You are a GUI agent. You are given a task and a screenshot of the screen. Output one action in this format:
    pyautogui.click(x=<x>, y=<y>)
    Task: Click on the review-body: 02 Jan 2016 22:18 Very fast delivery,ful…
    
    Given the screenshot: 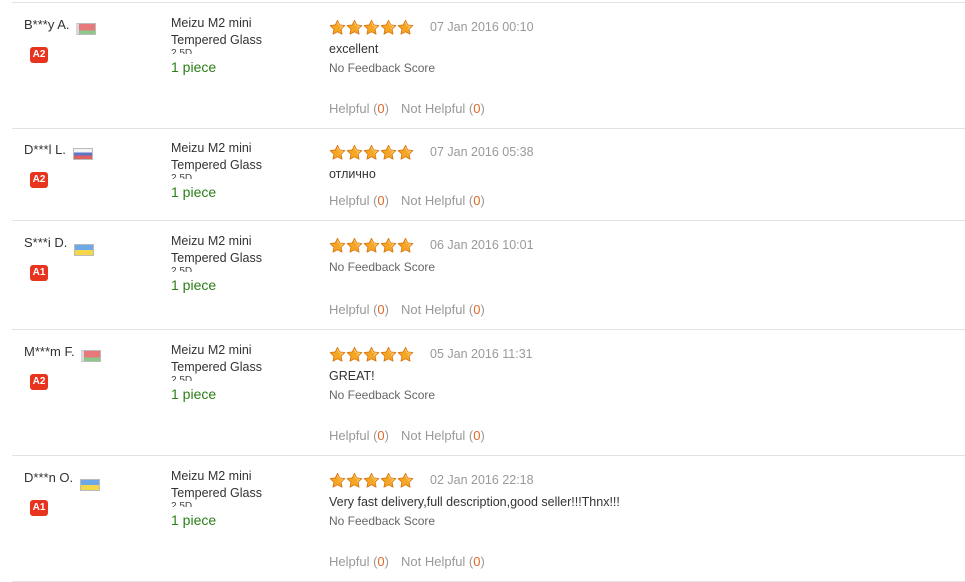 What is the action you would take?
    pyautogui.click(x=639, y=499)
    